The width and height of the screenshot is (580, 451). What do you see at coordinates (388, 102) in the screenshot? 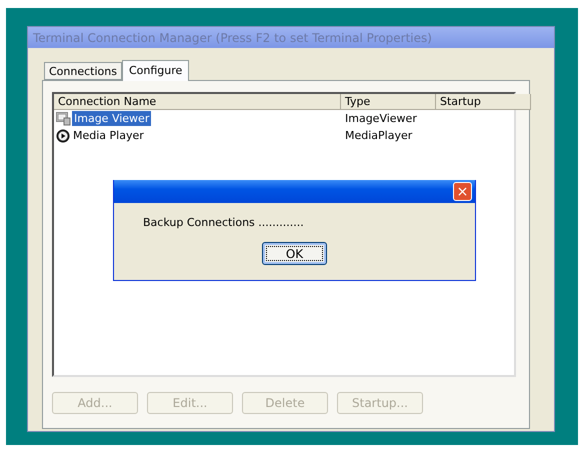
I see `column-header: Type` at bounding box center [388, 102].